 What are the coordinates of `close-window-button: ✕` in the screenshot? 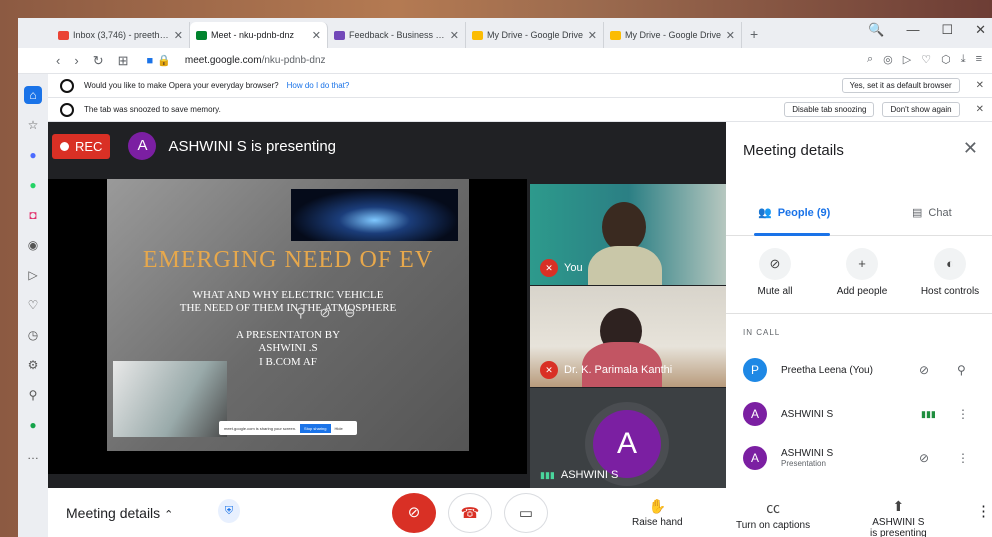 It's located at (980, 30).